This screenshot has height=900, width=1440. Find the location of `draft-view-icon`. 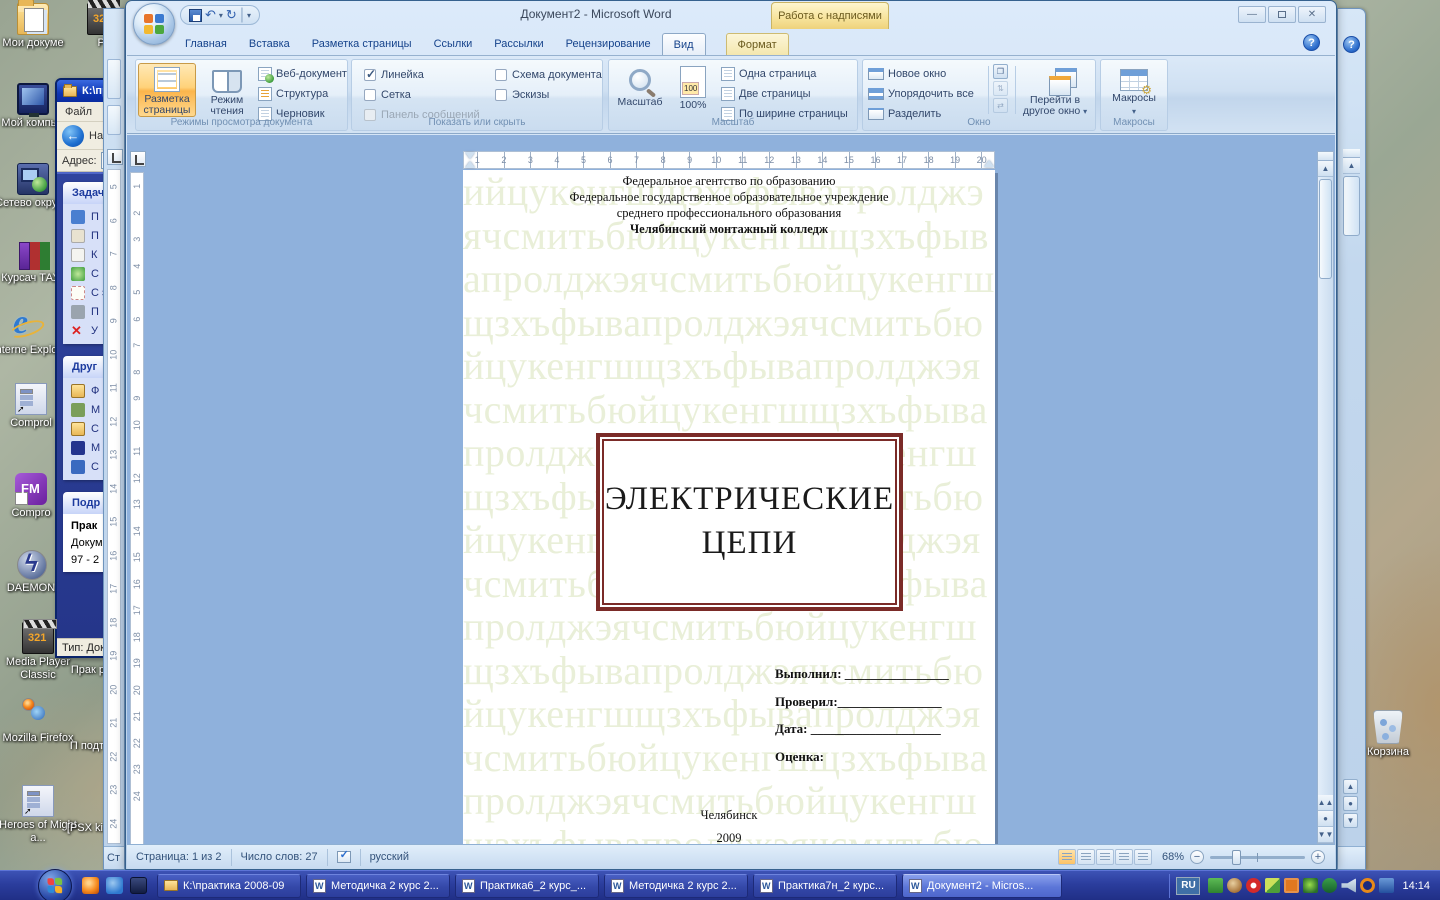

draft-view-icon is located at coordinates (1142, 857).